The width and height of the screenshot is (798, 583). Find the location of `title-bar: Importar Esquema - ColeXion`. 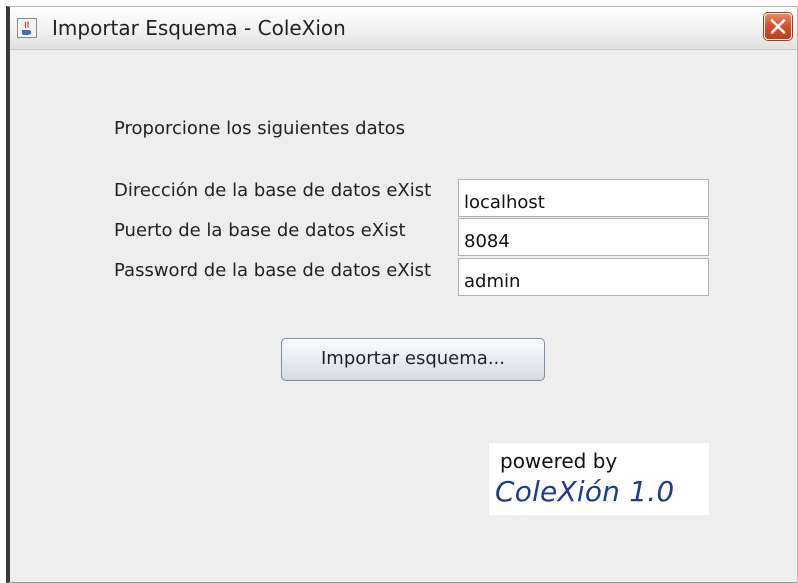

title-bar: Importar Esquema - ColeXion is located at coordinates (403, 28).